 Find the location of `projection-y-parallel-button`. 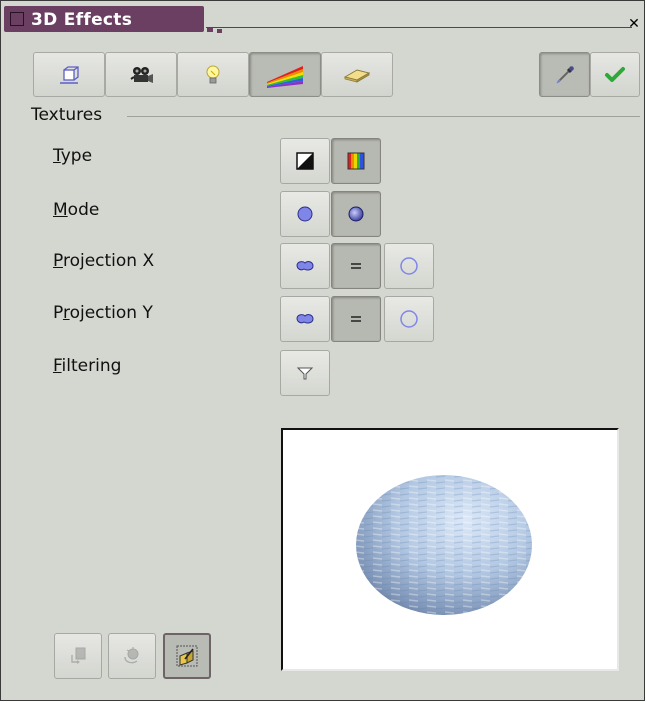

projection-y-parallel-button is located at coordinates (356, 319).